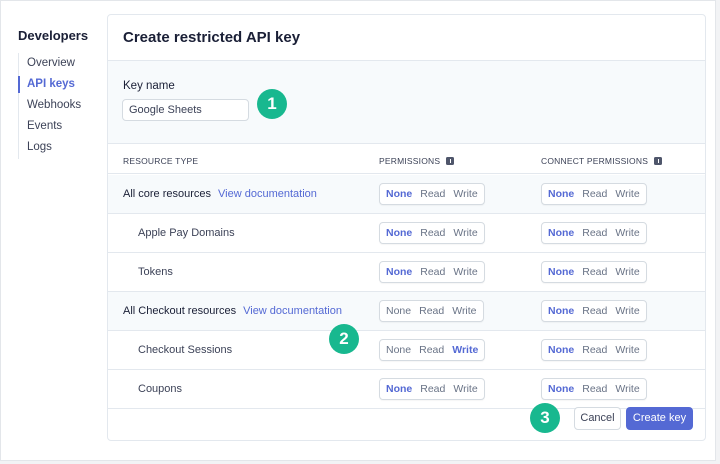 Image resolution: width=720 pixels, height=464 pixels. Describe the element at coordinates (185, 110) in the screenshot. I see `key-name-input` at that location.